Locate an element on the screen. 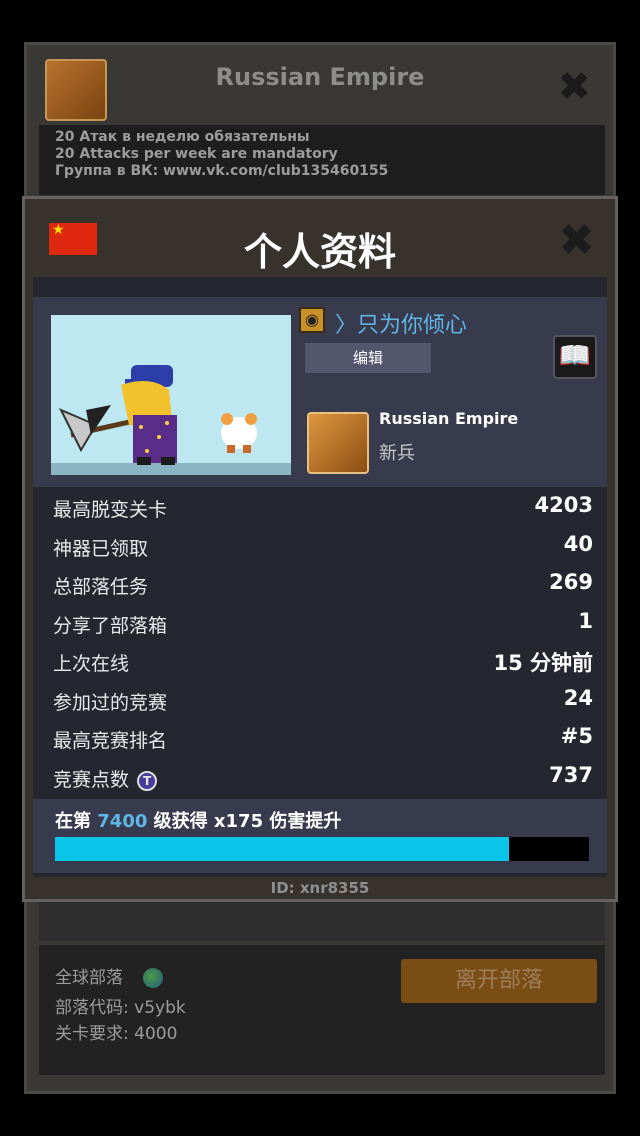  stat-label: 上次在线 is located at coordinates (91, 664).